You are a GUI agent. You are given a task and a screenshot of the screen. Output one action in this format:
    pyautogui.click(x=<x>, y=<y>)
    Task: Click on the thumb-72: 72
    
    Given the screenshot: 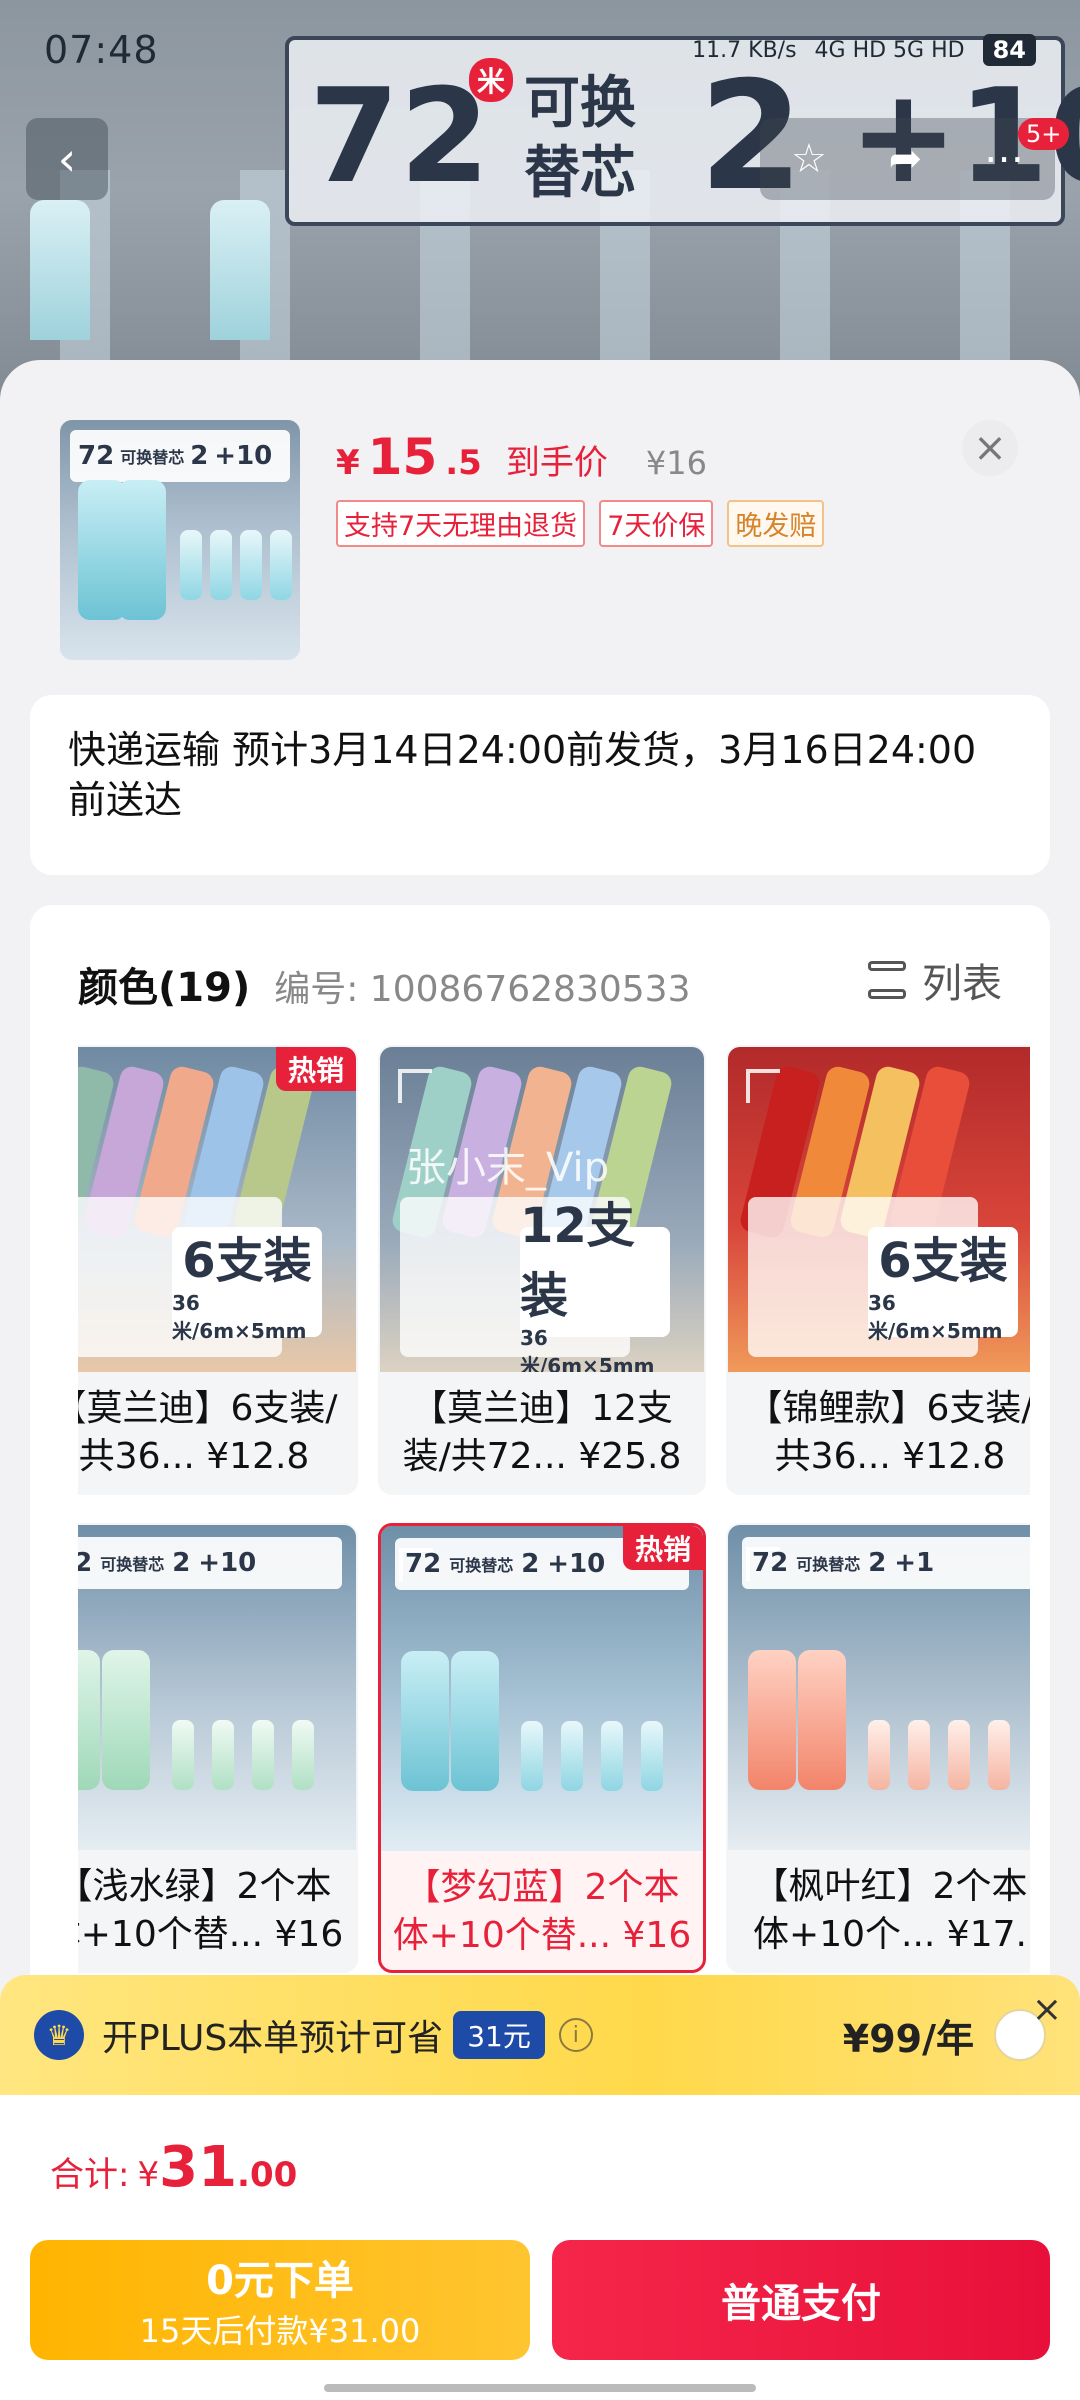 What is the action you would take?
    pyautogui.click(x=96, y=456)
    